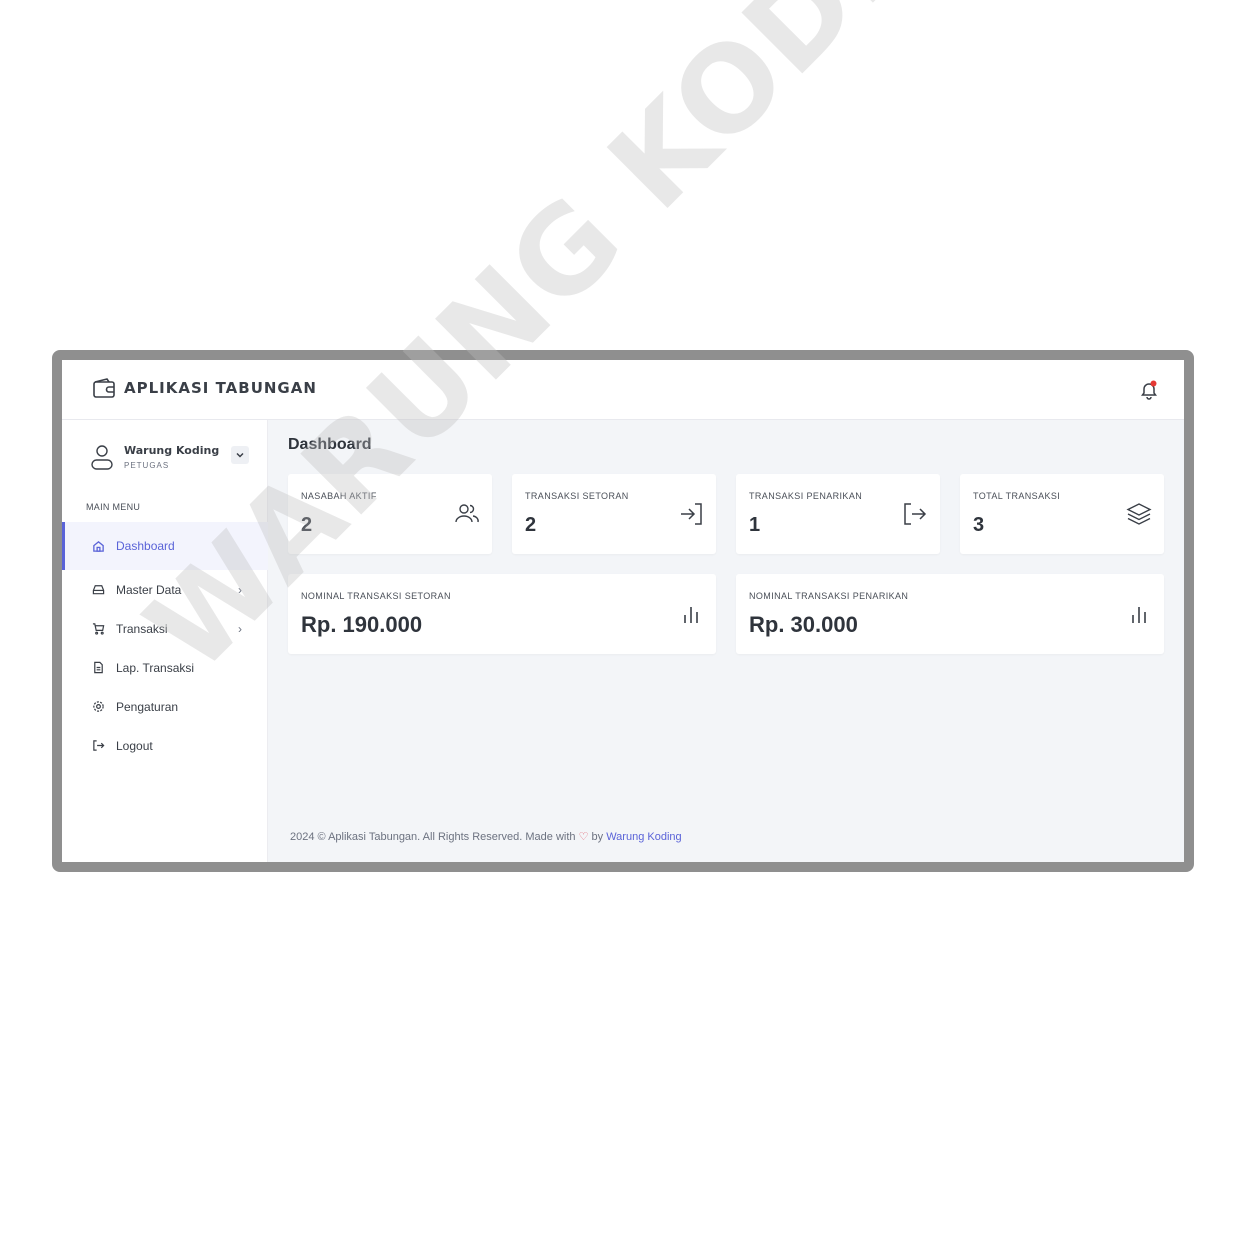 The width and height of the screenshot is (1250, 1250). What do you see at coordinates (149, 589) in the screenshot?
I see `sidebar-item-label: Master Data` at bounding box center [149, 589].